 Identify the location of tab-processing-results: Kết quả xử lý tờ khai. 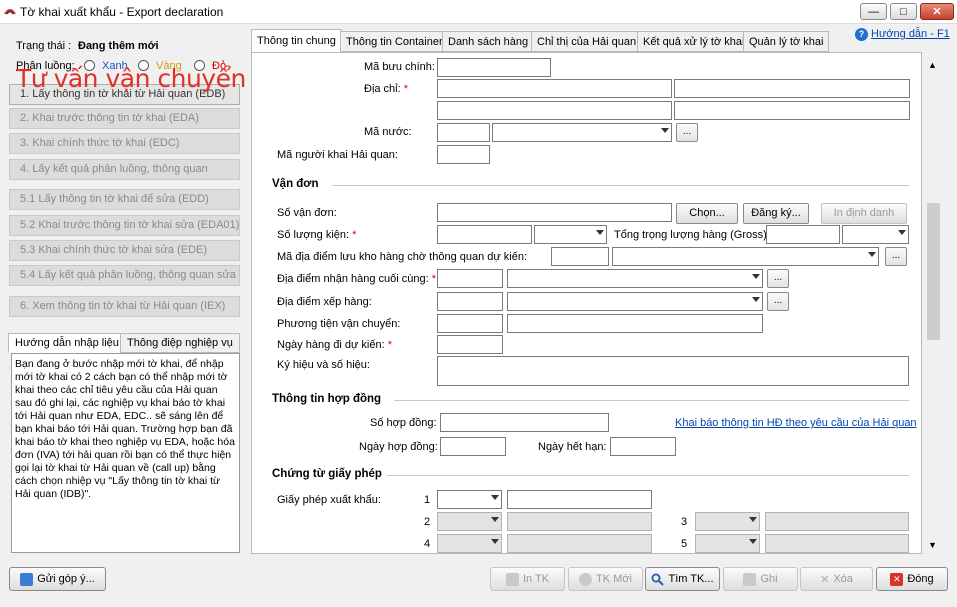
(694, 41).